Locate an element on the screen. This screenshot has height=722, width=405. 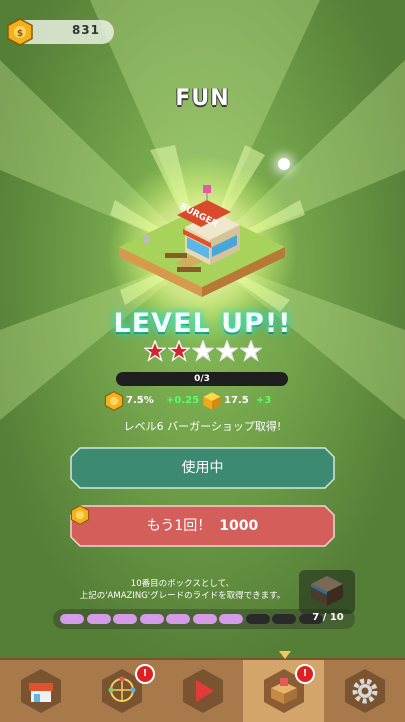
value-bonus: +3 is located at coordinates (264, 400).